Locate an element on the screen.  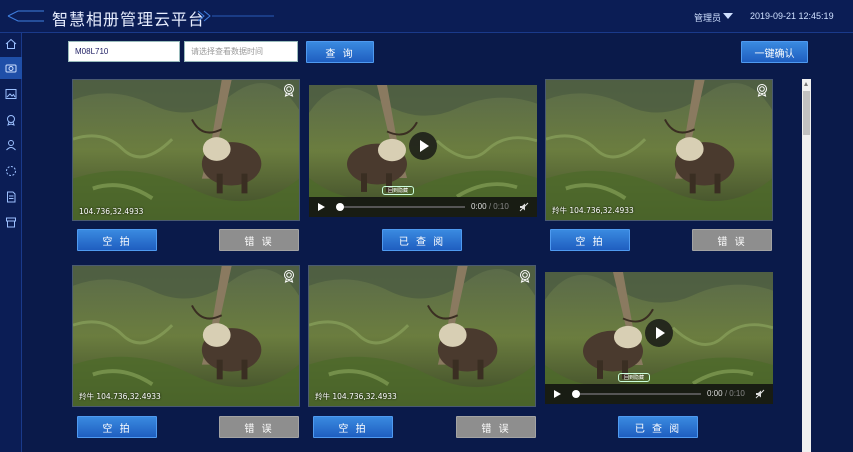
sidebar-item-awards is located at coordinates (11, 120).